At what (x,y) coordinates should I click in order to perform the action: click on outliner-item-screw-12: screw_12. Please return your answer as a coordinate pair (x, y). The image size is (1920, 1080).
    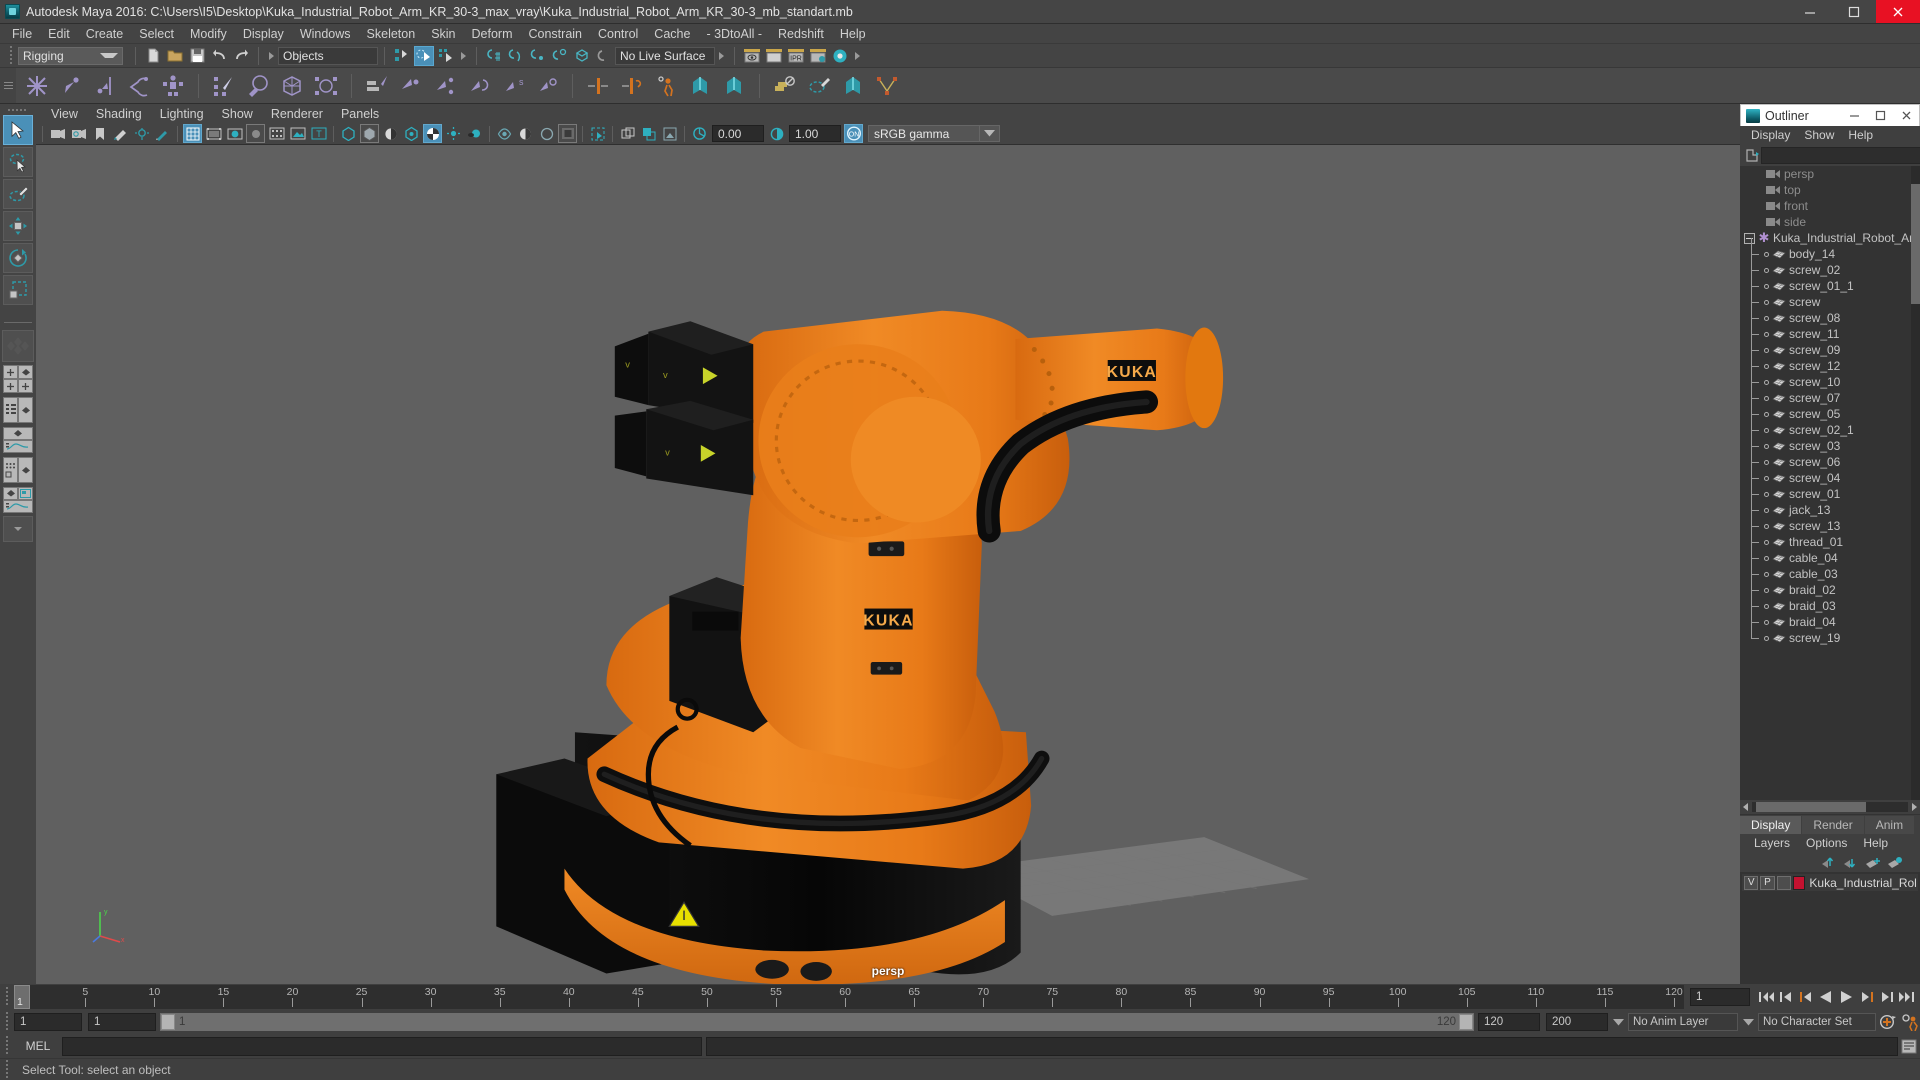
    Looking at the image, I should click on (1830, 362).